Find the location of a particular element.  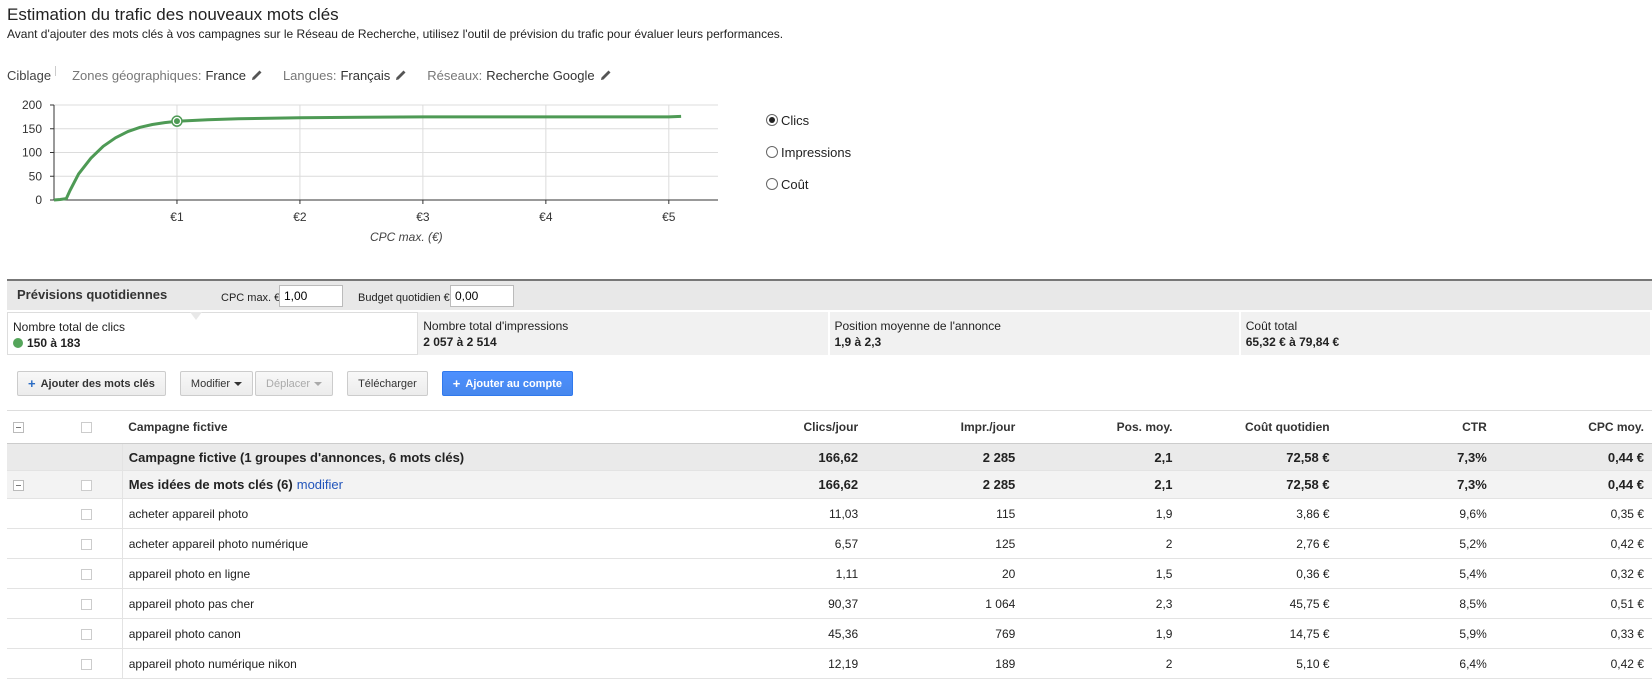

add-keywords-label: Ajouter des mots clés is located at coordinates (97, 383).